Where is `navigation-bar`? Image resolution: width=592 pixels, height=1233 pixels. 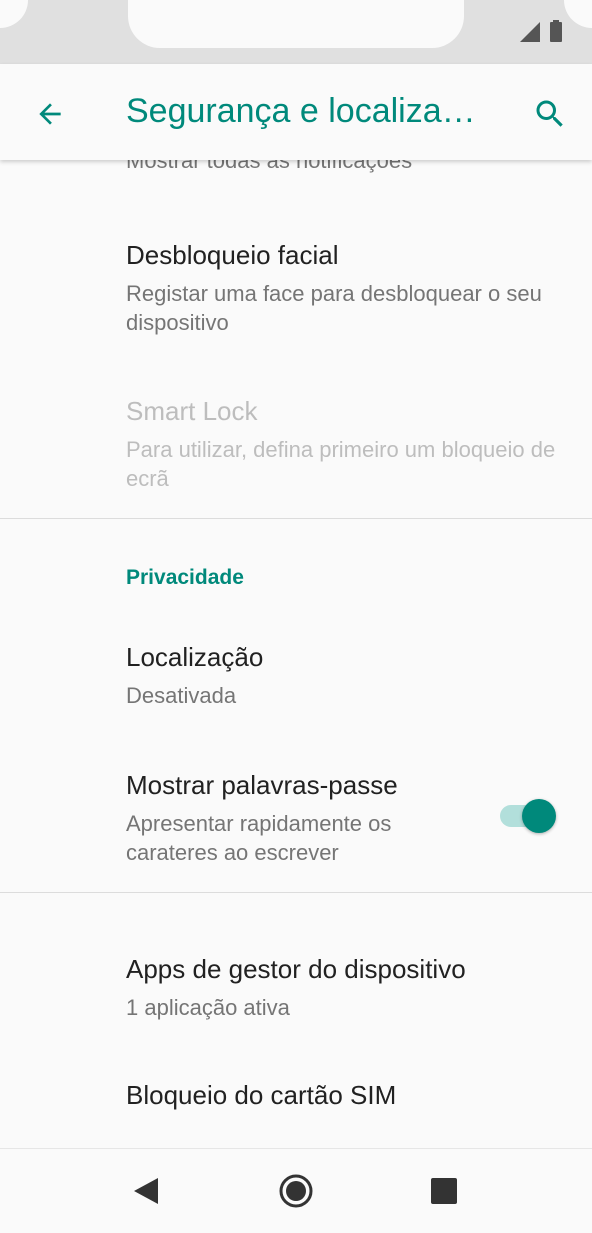 navigation-bar is located at coordinates (296, 1190).